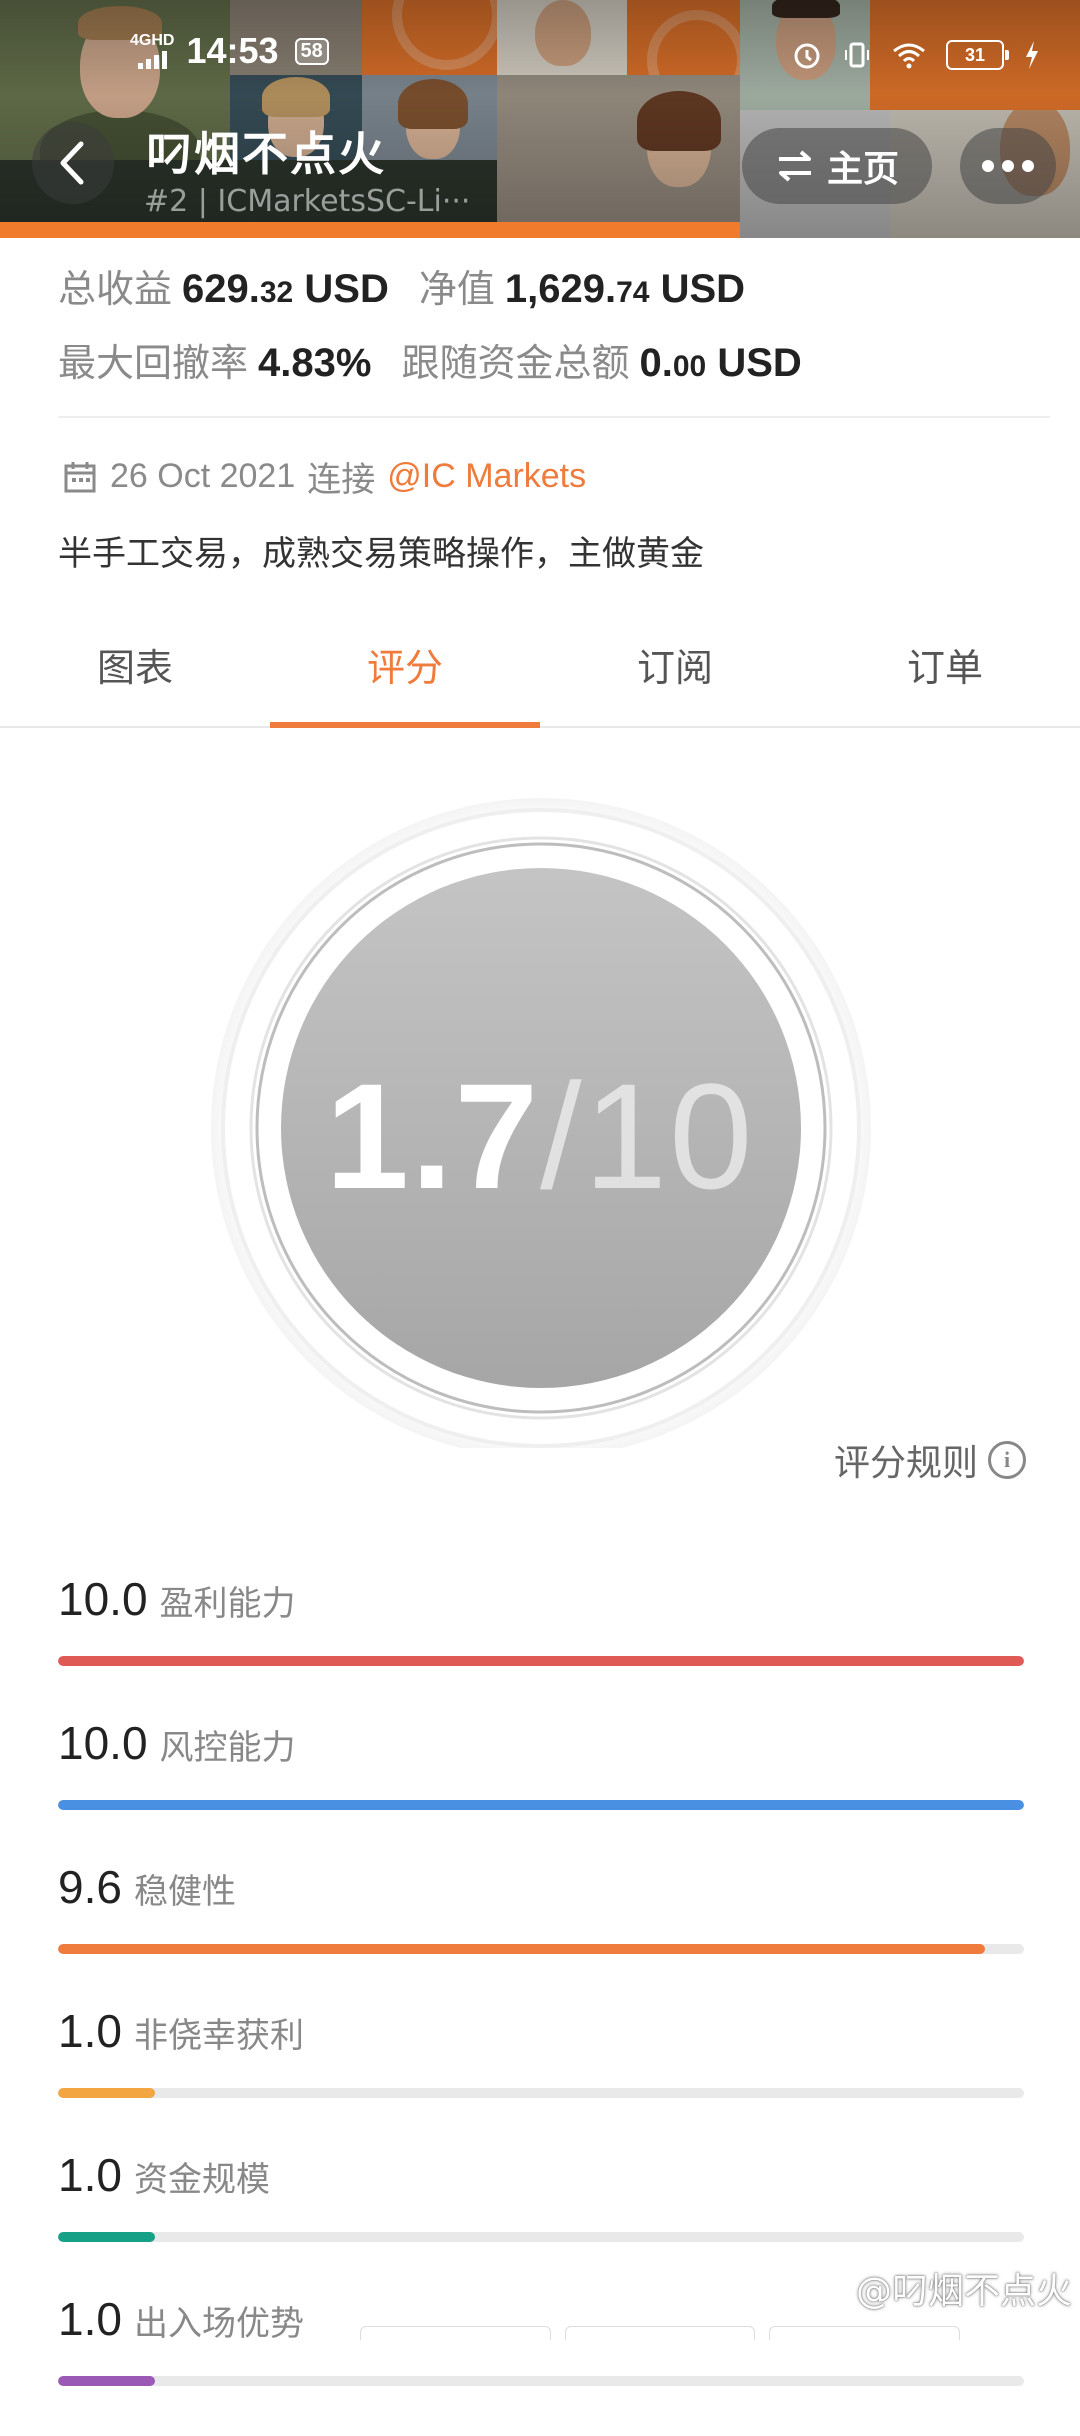 Image resolution: width=1080 pixels, height=2436 pixels. Describe the element at coordinates (963, 2291) in the screenshot. I see `watermark: @叼烟不点火` at that location.